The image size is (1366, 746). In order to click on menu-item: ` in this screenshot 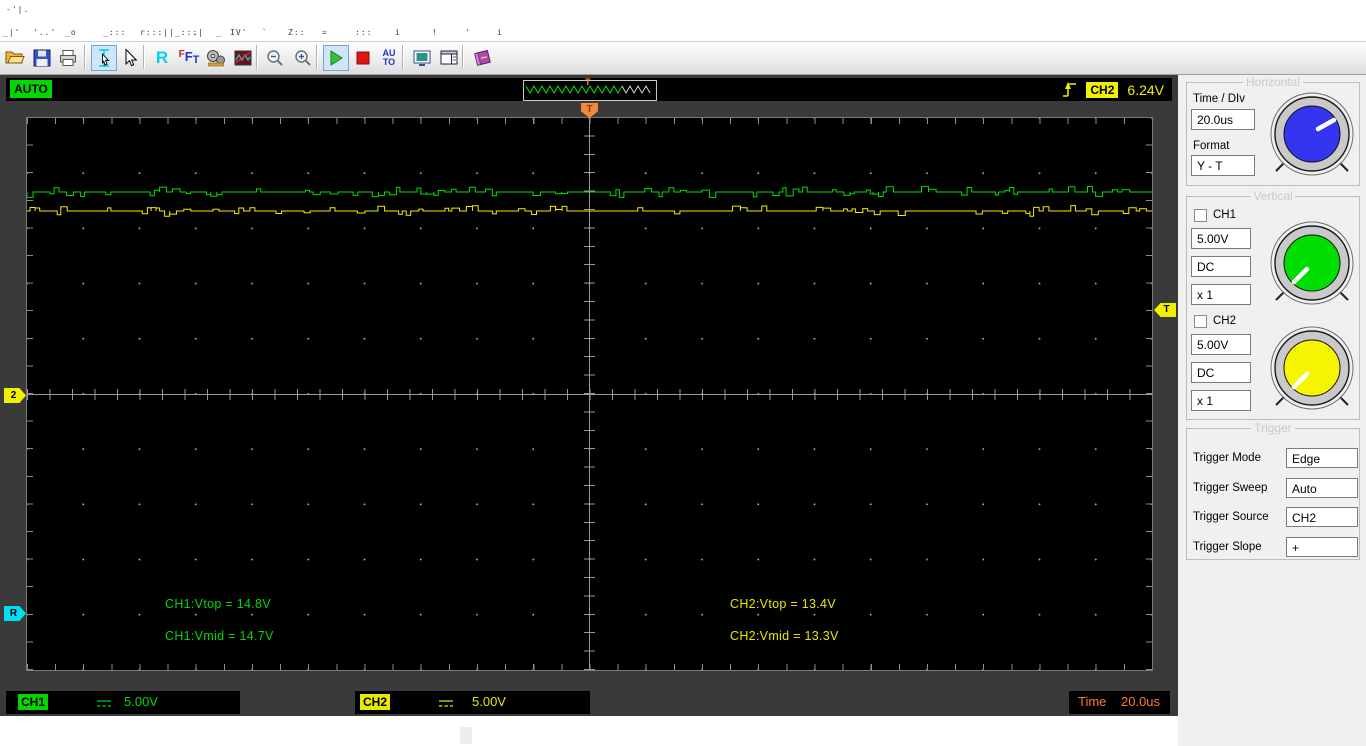, I will do `click(265, 32)`.